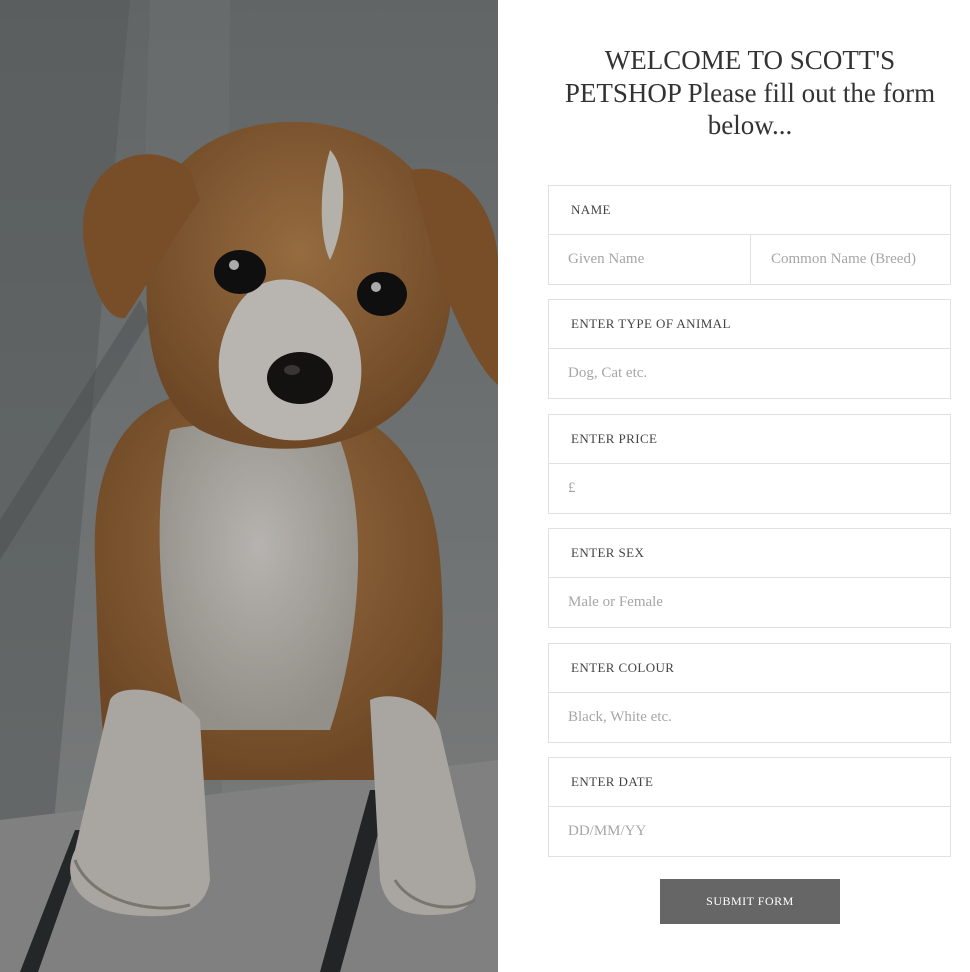 This screenshot has height=972, width=970. What do you see at coordinates (749, 717) in the screenshot?
I see `colour-input` at bounding box center [749, 717].